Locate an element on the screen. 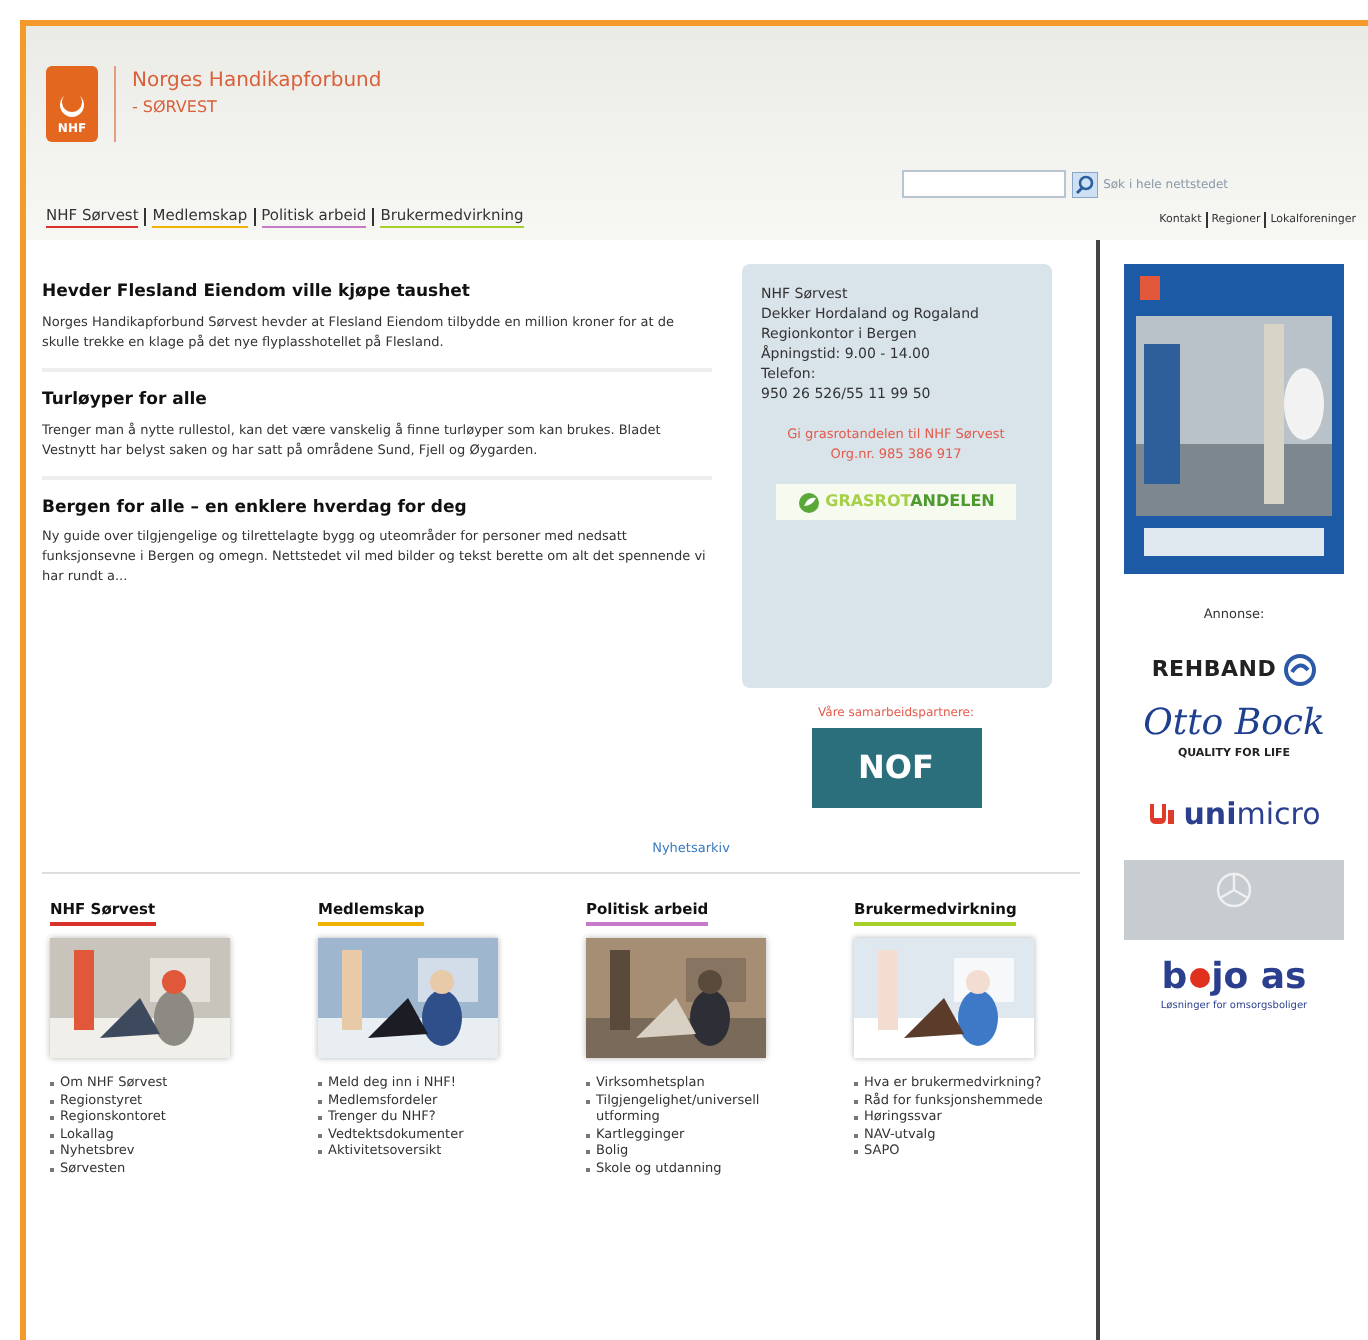  crescent-icon is located at coordinates (72, 106).